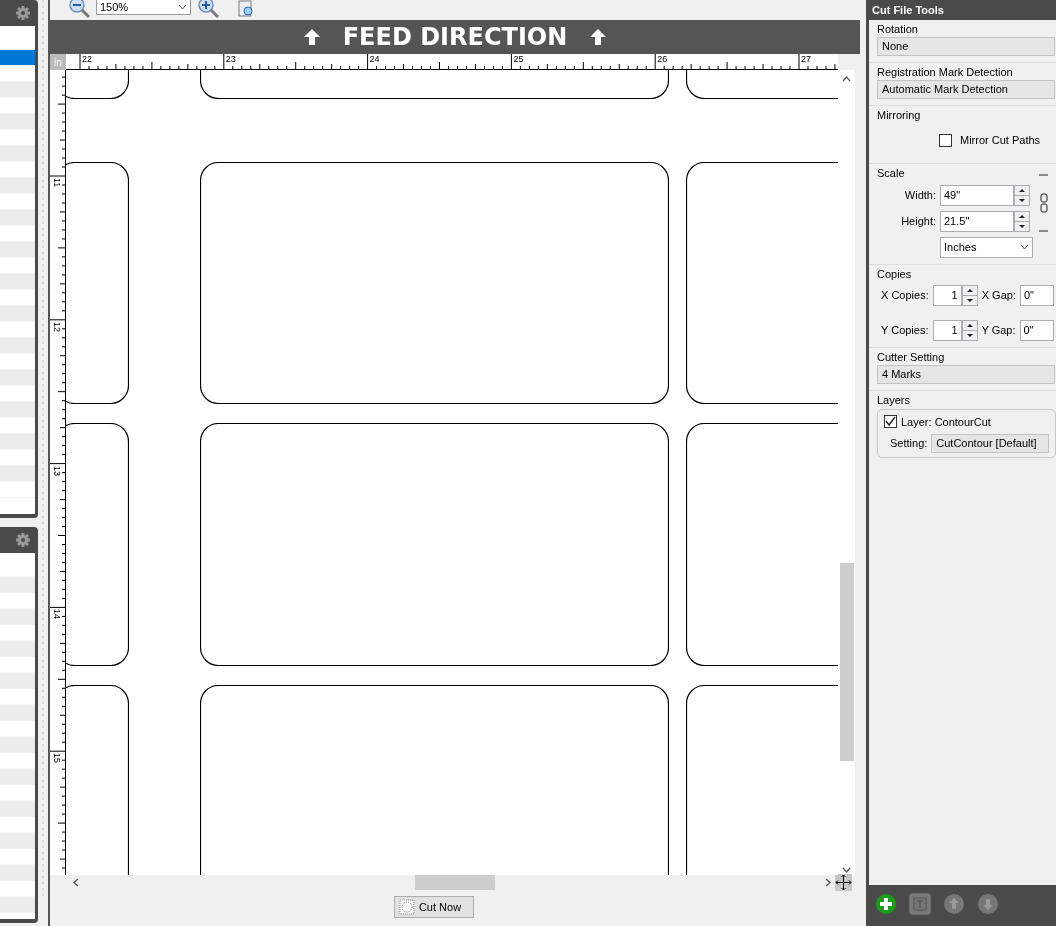 The width and height of the screenshot is (1056, 926). Describe the element at coordinates (56, 470) in the screenshot. I see `ruler-label: 13` at that location.